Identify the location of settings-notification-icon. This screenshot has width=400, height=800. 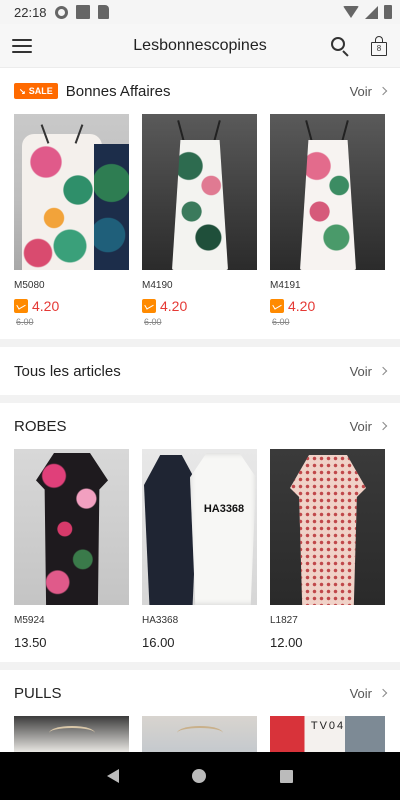
(61, 12).